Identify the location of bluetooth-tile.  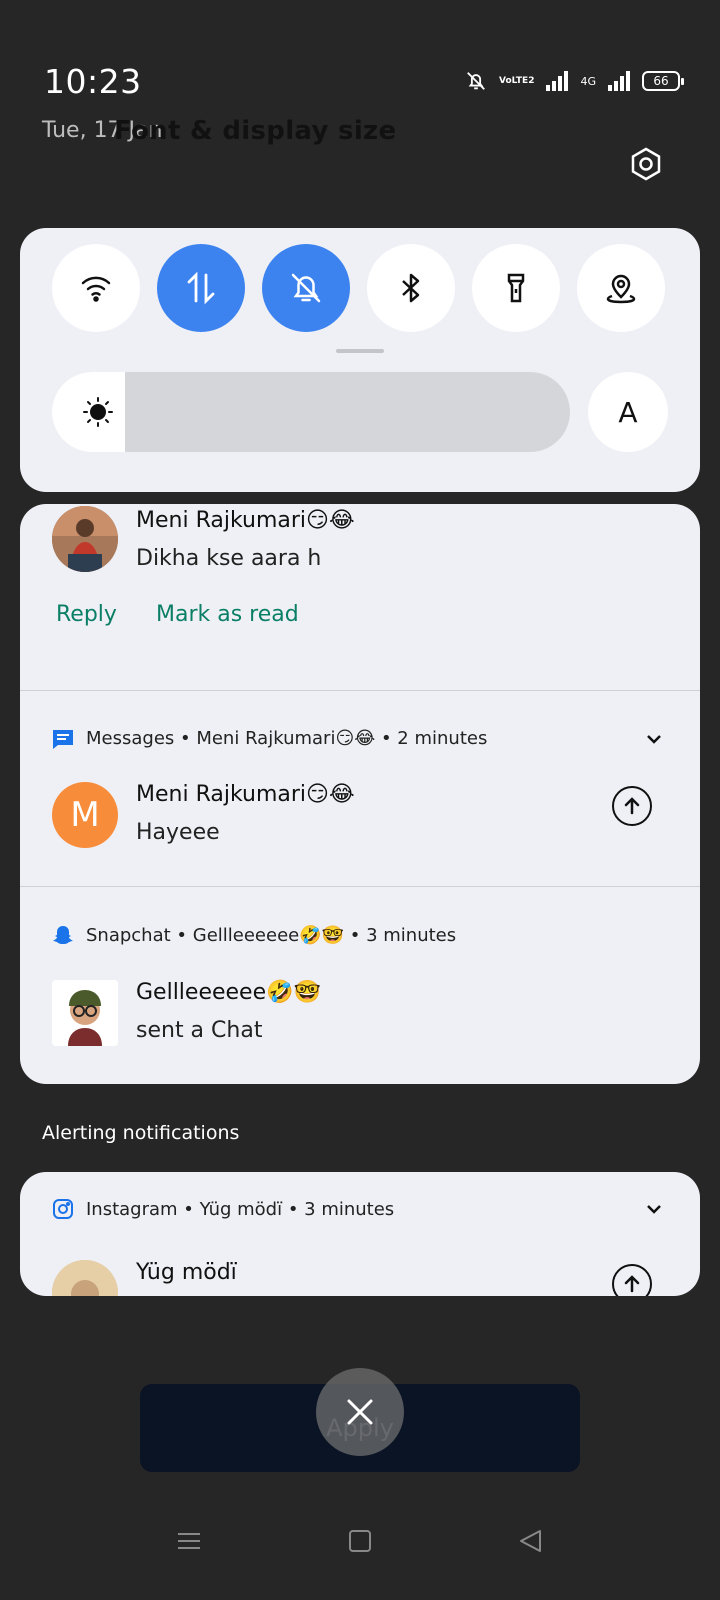
(411, 288).